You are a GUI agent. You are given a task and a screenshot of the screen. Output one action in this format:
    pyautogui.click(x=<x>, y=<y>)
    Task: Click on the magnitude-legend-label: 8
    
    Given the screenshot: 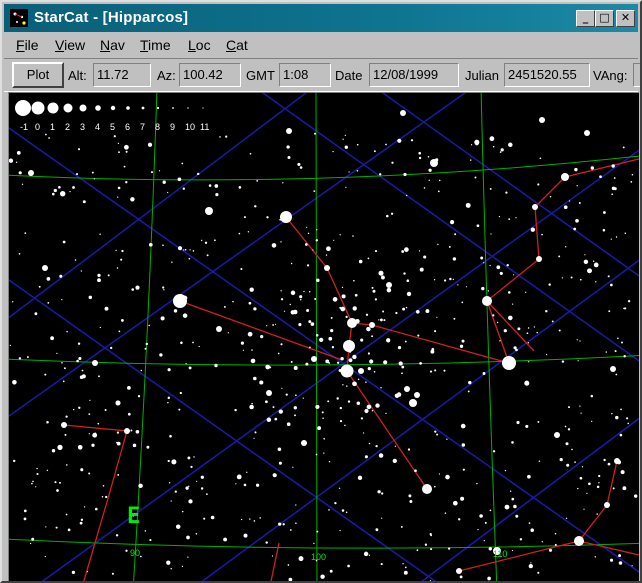 What is the action you would take?
    pyautogui.click(x=157, y=127)
    